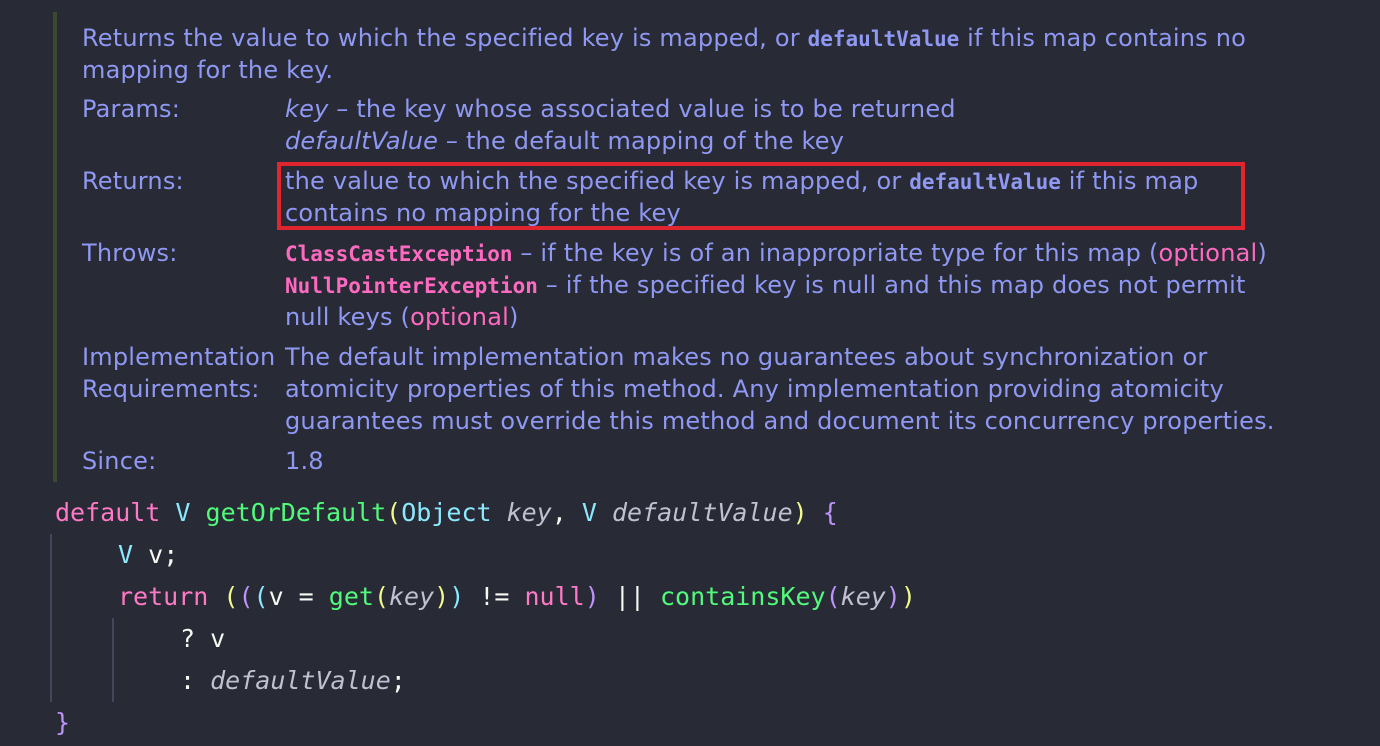  Describe the element at coordinates (296, 512) in the screenshot. I see `method-name: getOrDefault` at that location.